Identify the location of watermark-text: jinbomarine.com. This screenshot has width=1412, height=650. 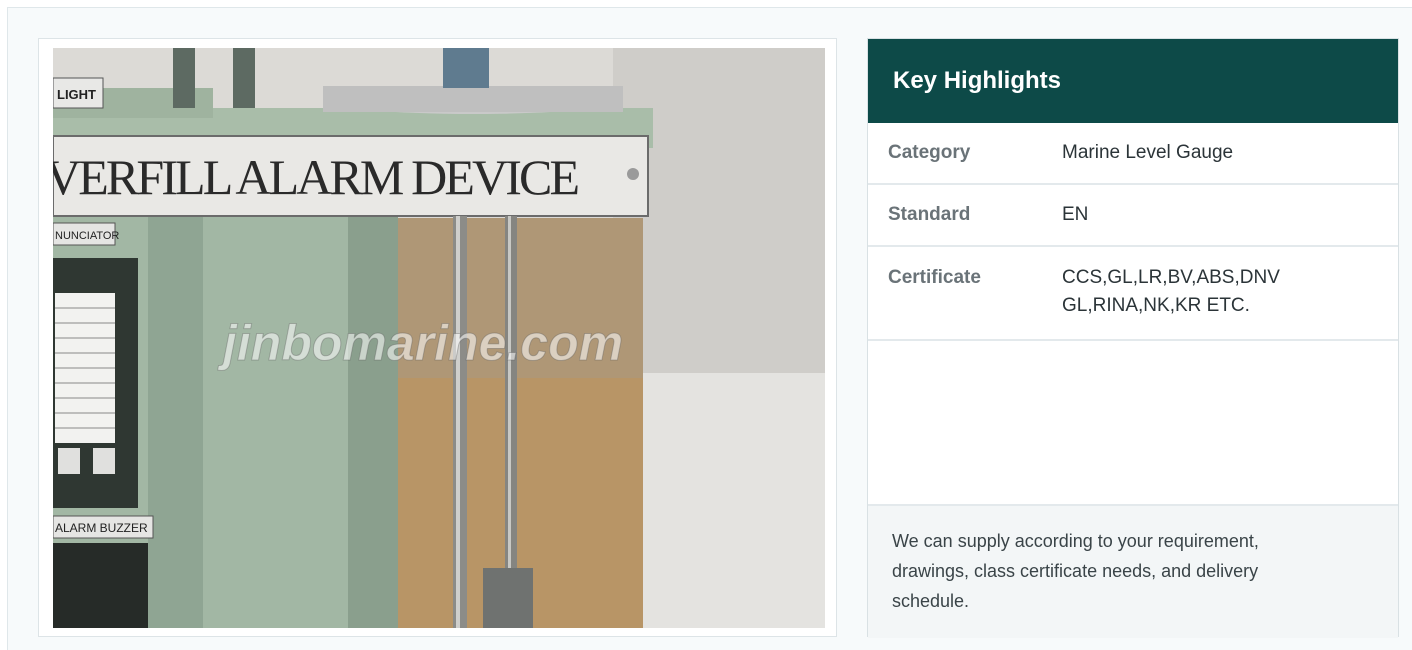
(420, 343).